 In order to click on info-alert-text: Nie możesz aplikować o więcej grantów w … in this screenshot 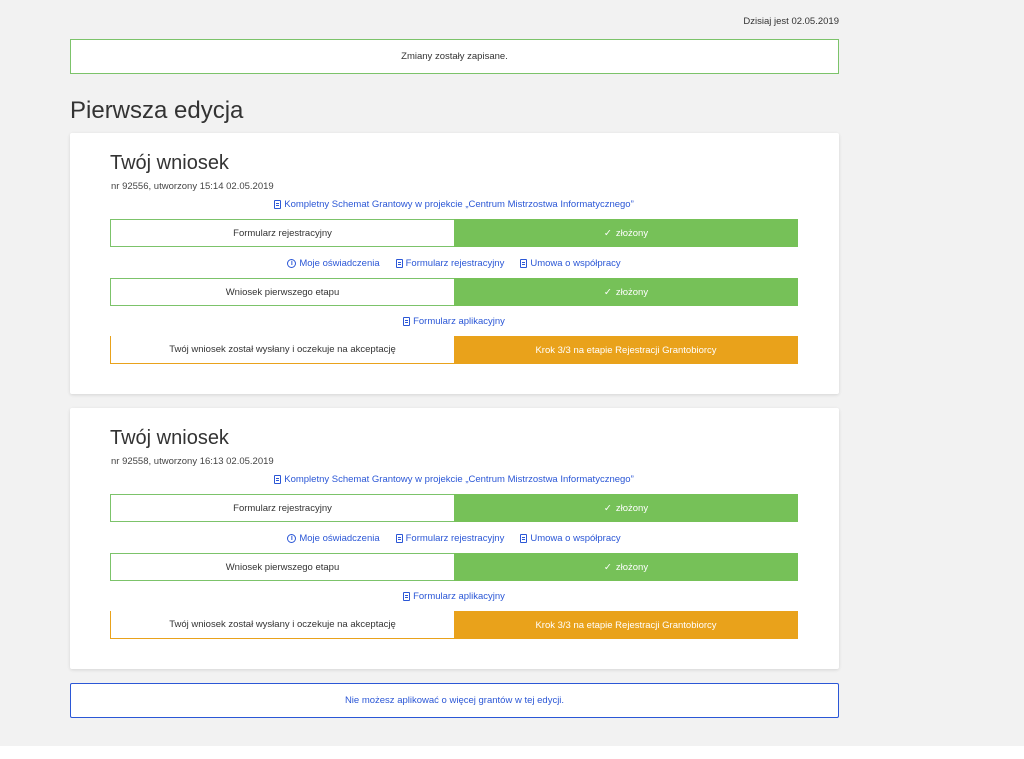, I will do `click(454, 700)`.